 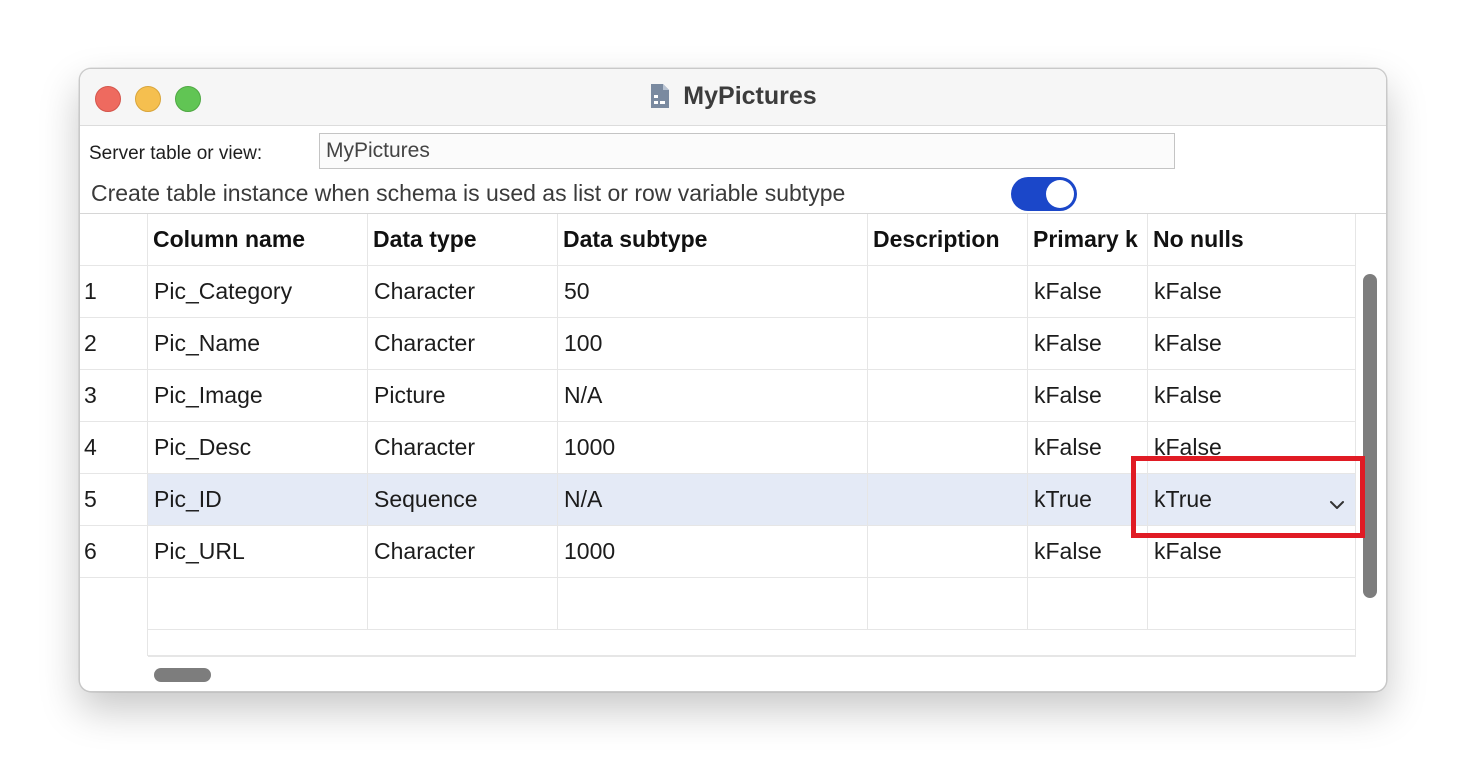 I want to click on cell-column-name: Pic_Name, so click(x=258, y=344).